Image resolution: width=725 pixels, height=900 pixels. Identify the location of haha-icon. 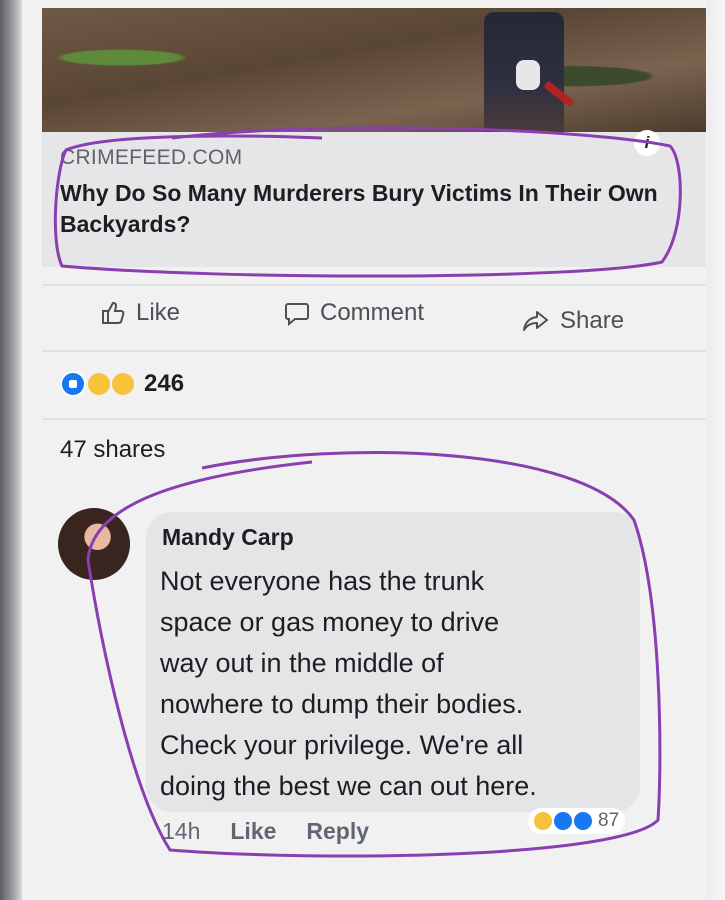
(543, 821).